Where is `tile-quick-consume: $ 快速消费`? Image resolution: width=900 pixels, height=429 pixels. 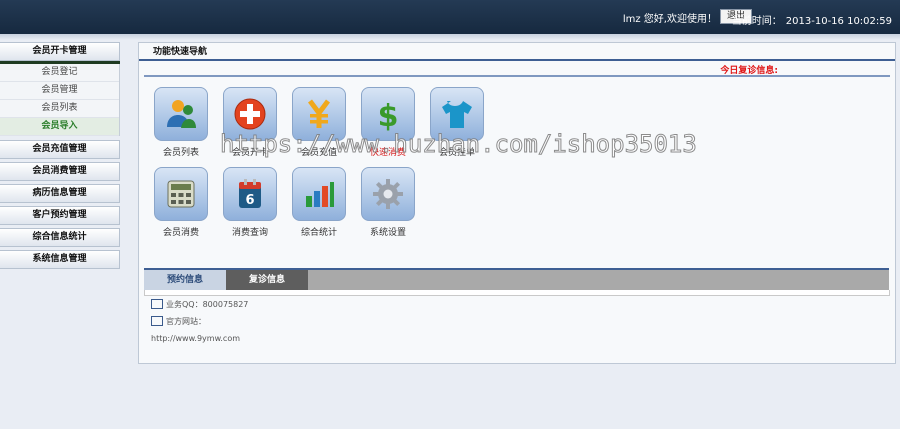 tile-quick-consume: $ 快速消费 is located at coordinates (388, 122).